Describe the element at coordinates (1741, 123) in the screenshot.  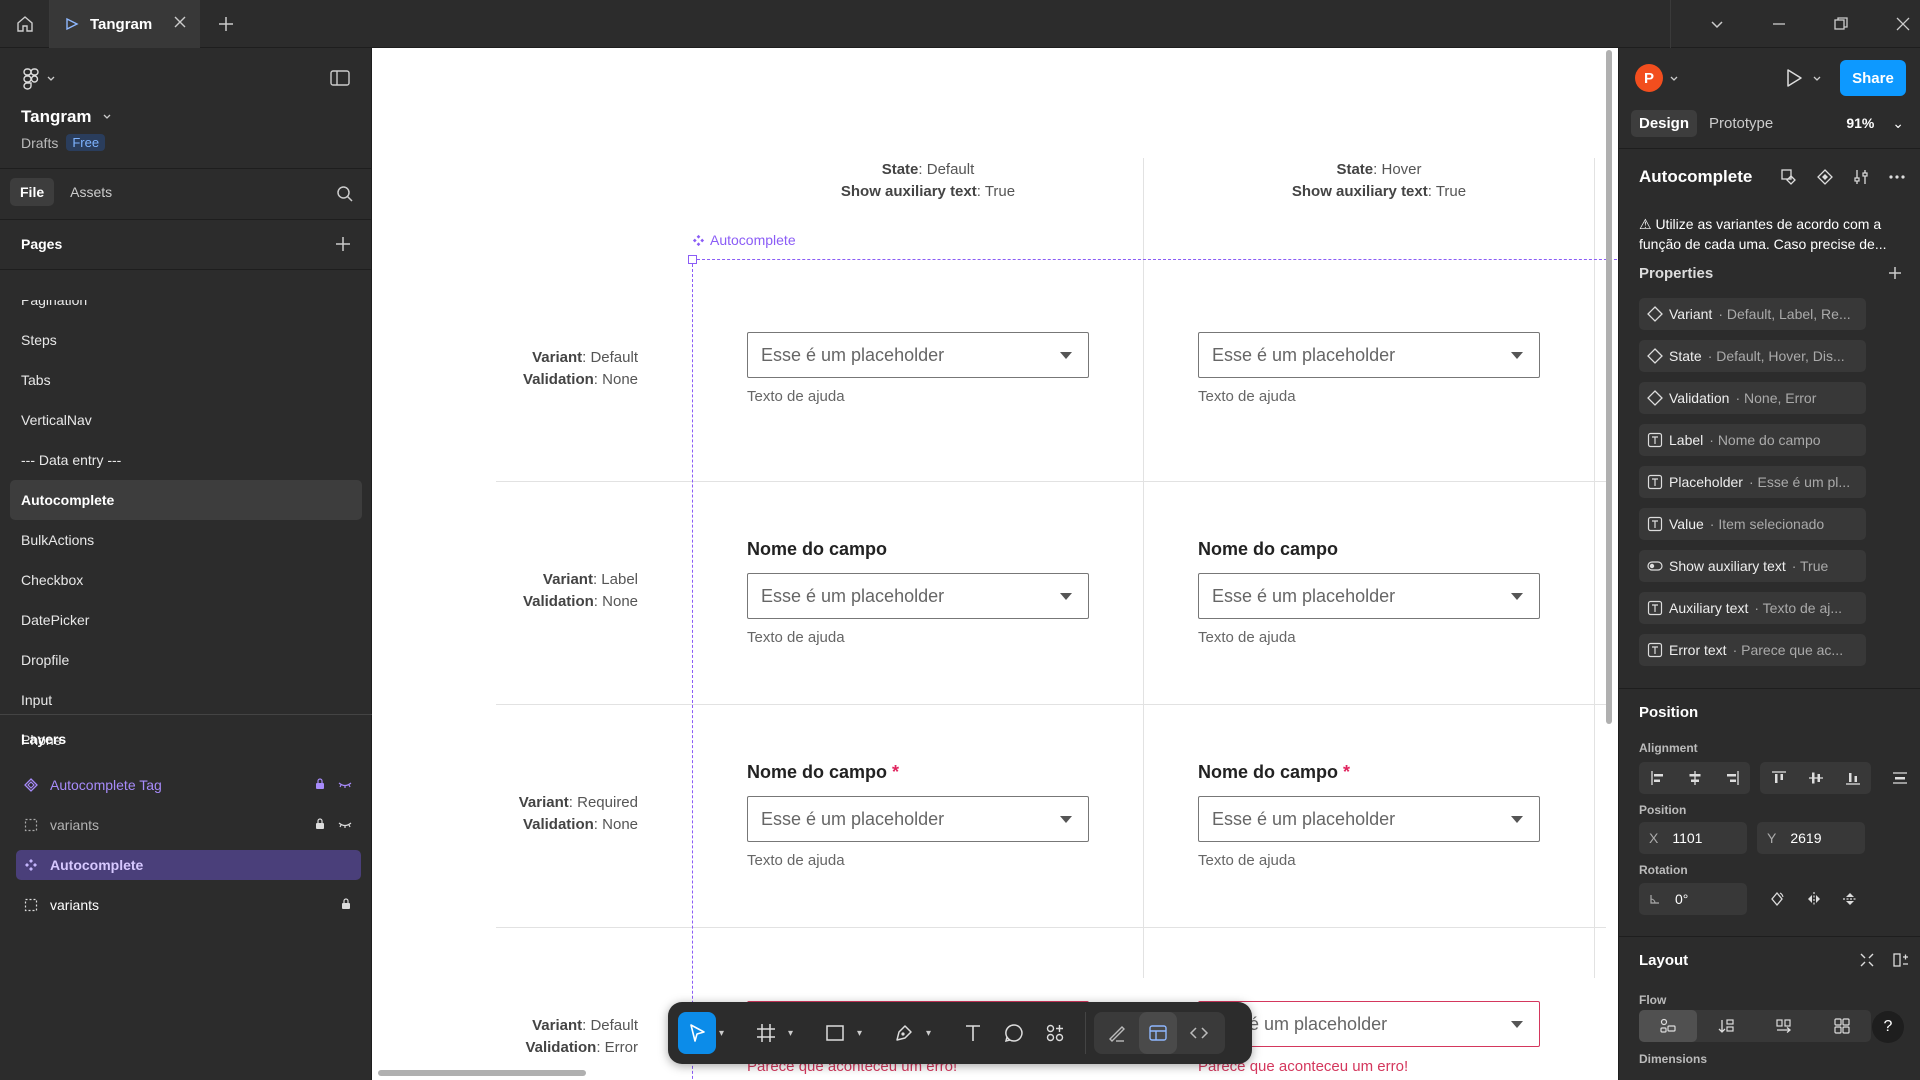
I see `tab-prototype: Prototype` at that location.